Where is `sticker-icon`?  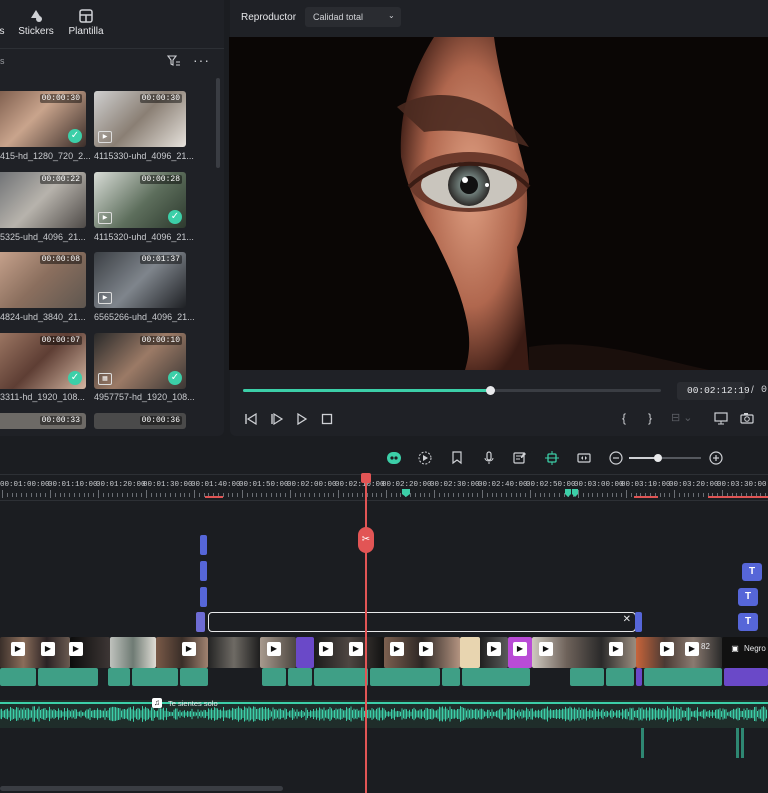
sticker-icon is located at coordinates (36, 16).